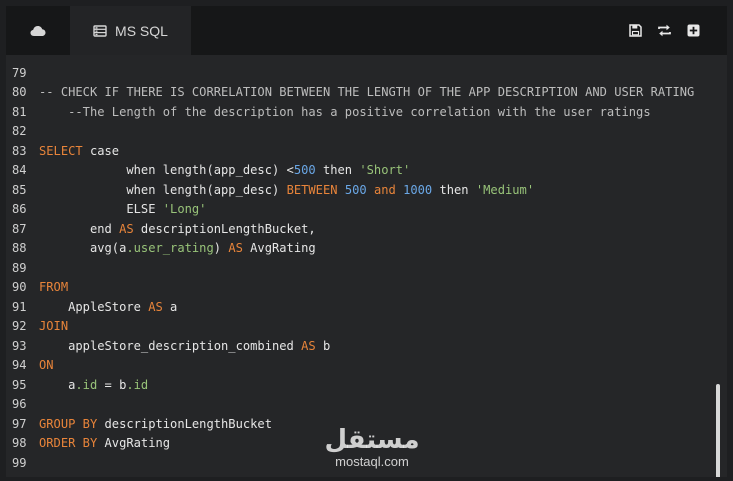 This screenshot has height=481, width=733. What do you see at coordinates (53, 288) in the screenshot?
I see `line-source: FROM` at bounding box center [53, 288].